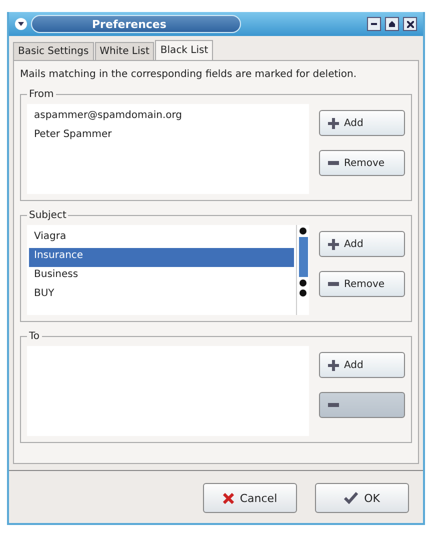 The width and height of the screenshot is (433, 533). Describe the element at coordinates (362, 498) in the screenshot. I see `ok-button: OK` at that location.